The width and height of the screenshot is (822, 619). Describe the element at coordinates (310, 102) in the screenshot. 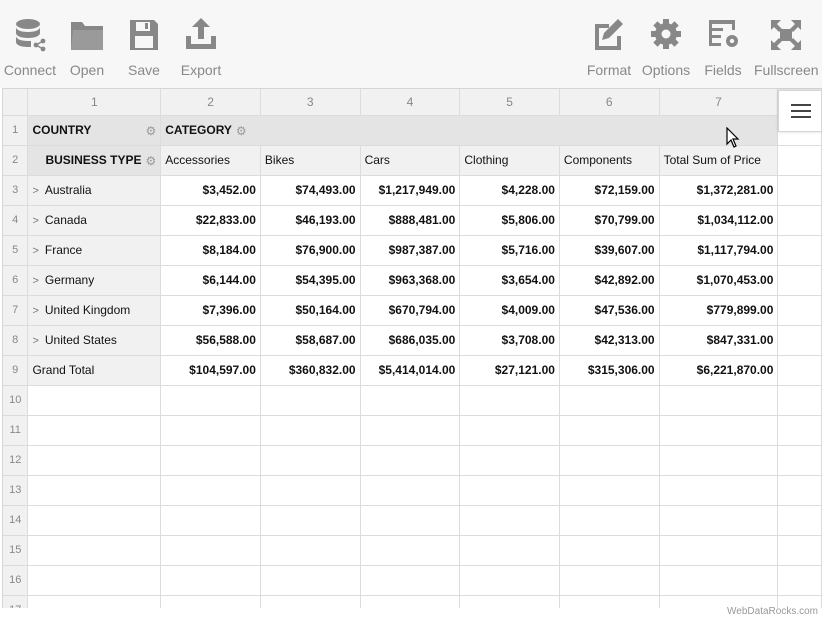

I see `column-number: 3` at that location.